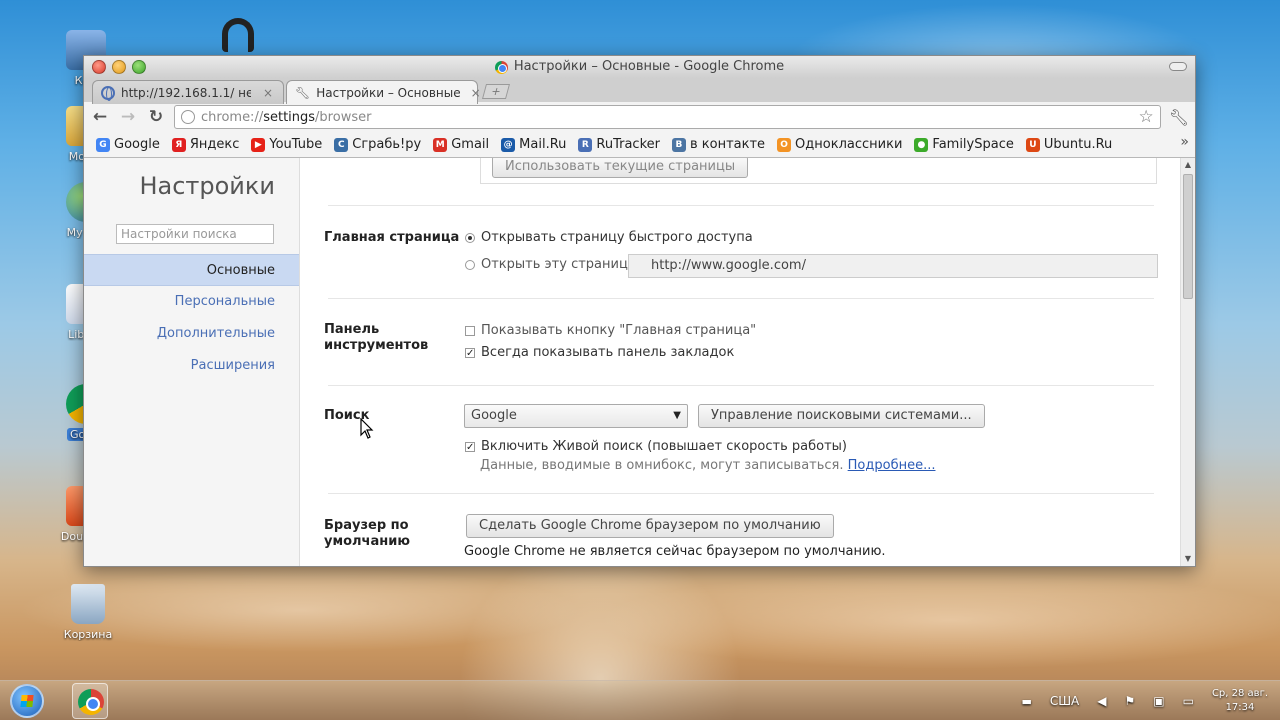 Image resolution: width=1280 pixels, height=720 pixels. Describe the element at coordinates (639, 67) in the screenshot. I see `title-bar: Настройки – Основные - Google Chrome` at that location.